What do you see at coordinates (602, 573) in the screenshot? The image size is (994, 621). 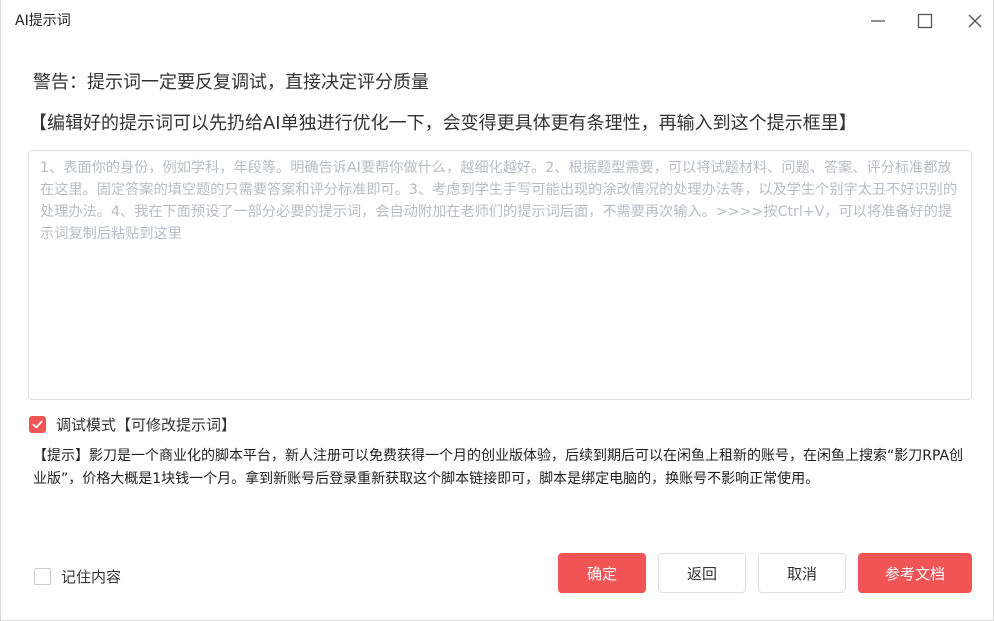 I see `confirm-button: 确定` at bounding box center [602, 573].